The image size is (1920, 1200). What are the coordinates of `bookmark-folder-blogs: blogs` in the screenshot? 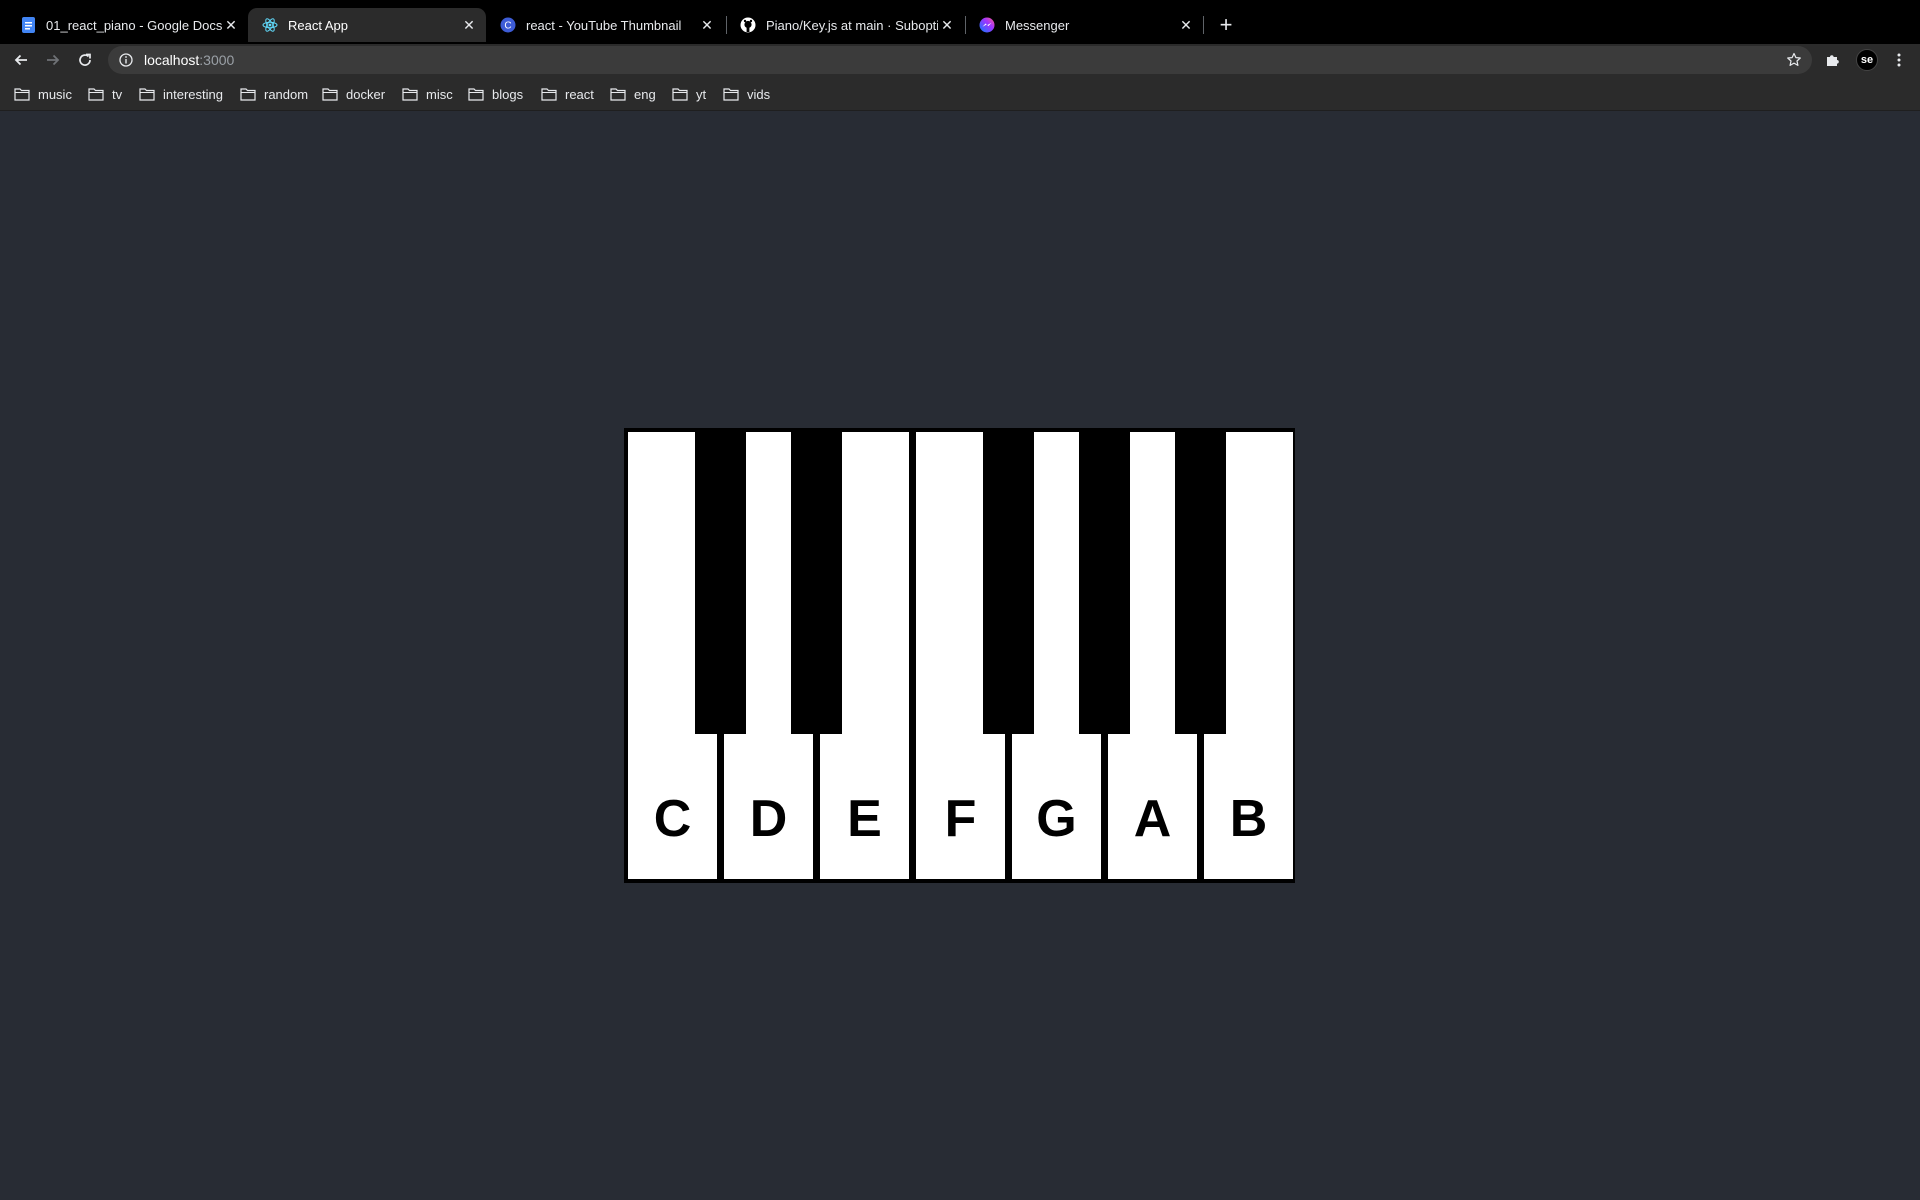 It's located at (495, 94).